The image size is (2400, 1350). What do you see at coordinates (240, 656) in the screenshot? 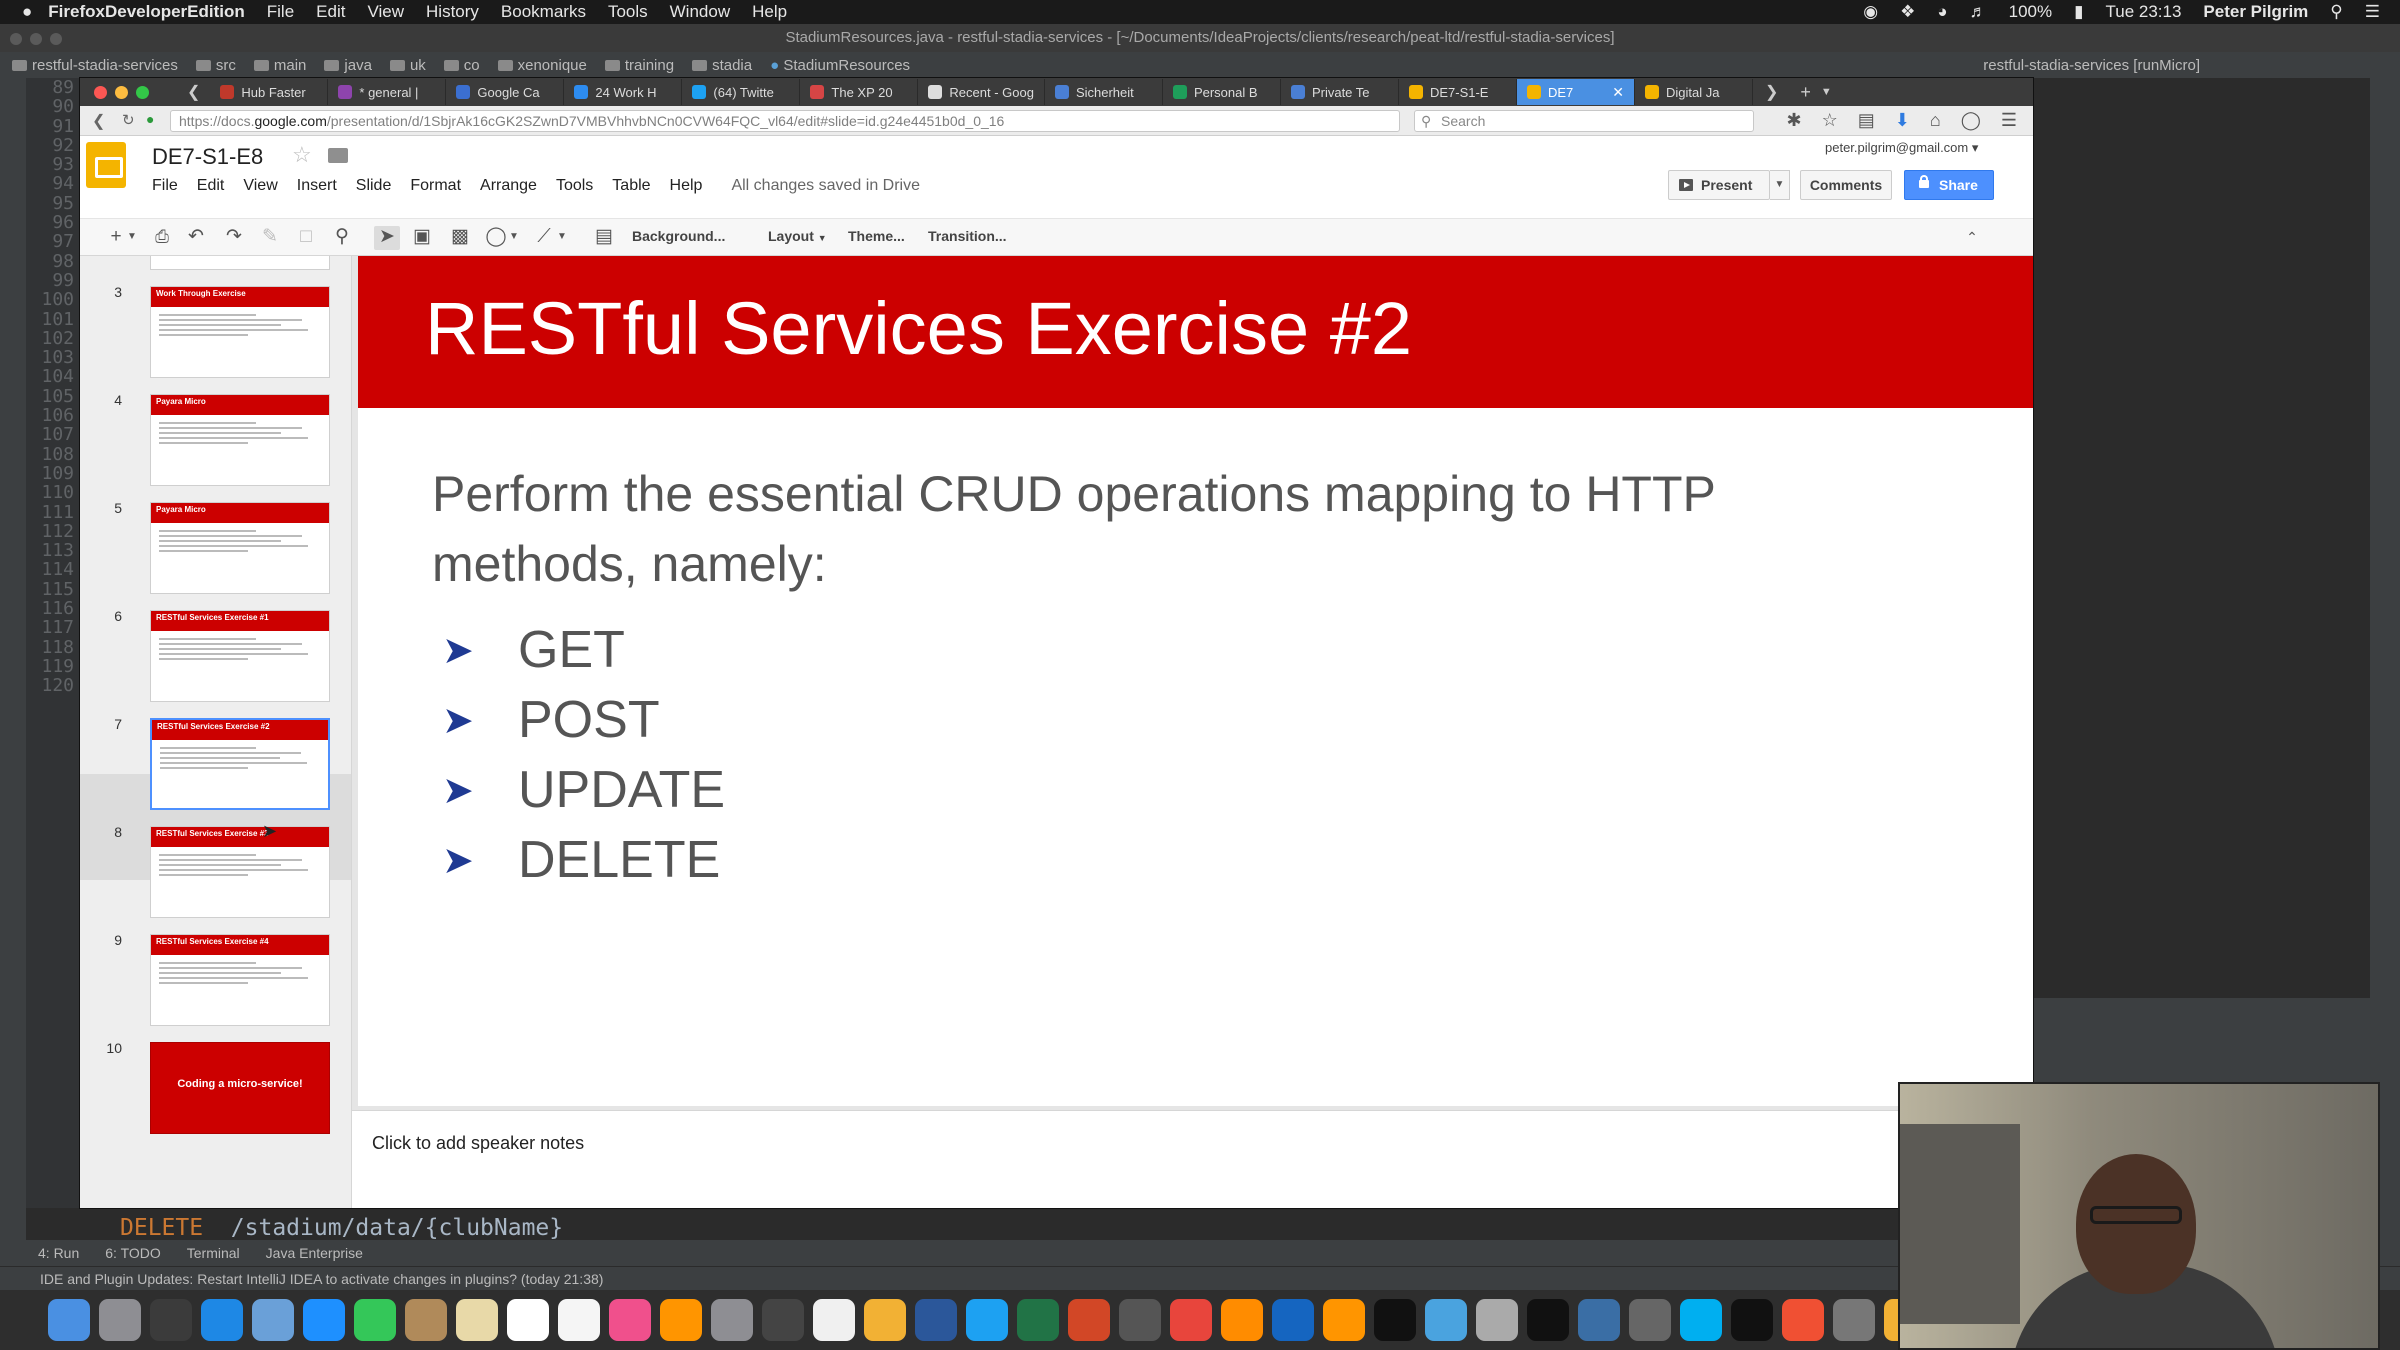
I see `slide-thumbnail: RESTful Services Exercise #1` at bounding box center [240, 656].